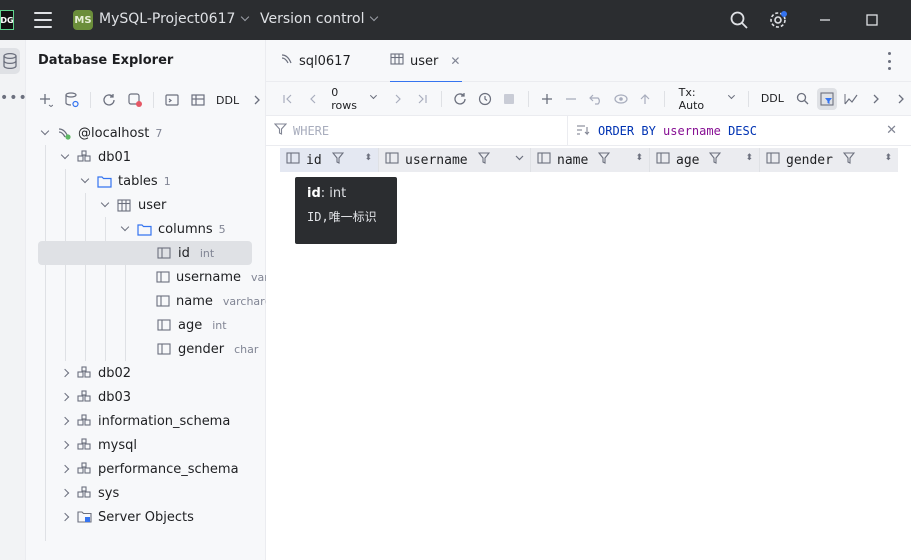 Image resolution: width=911 pixels, height=560 pixels. I want to click on order-by-input: ORDER BY username DESC, so click(662, 131).